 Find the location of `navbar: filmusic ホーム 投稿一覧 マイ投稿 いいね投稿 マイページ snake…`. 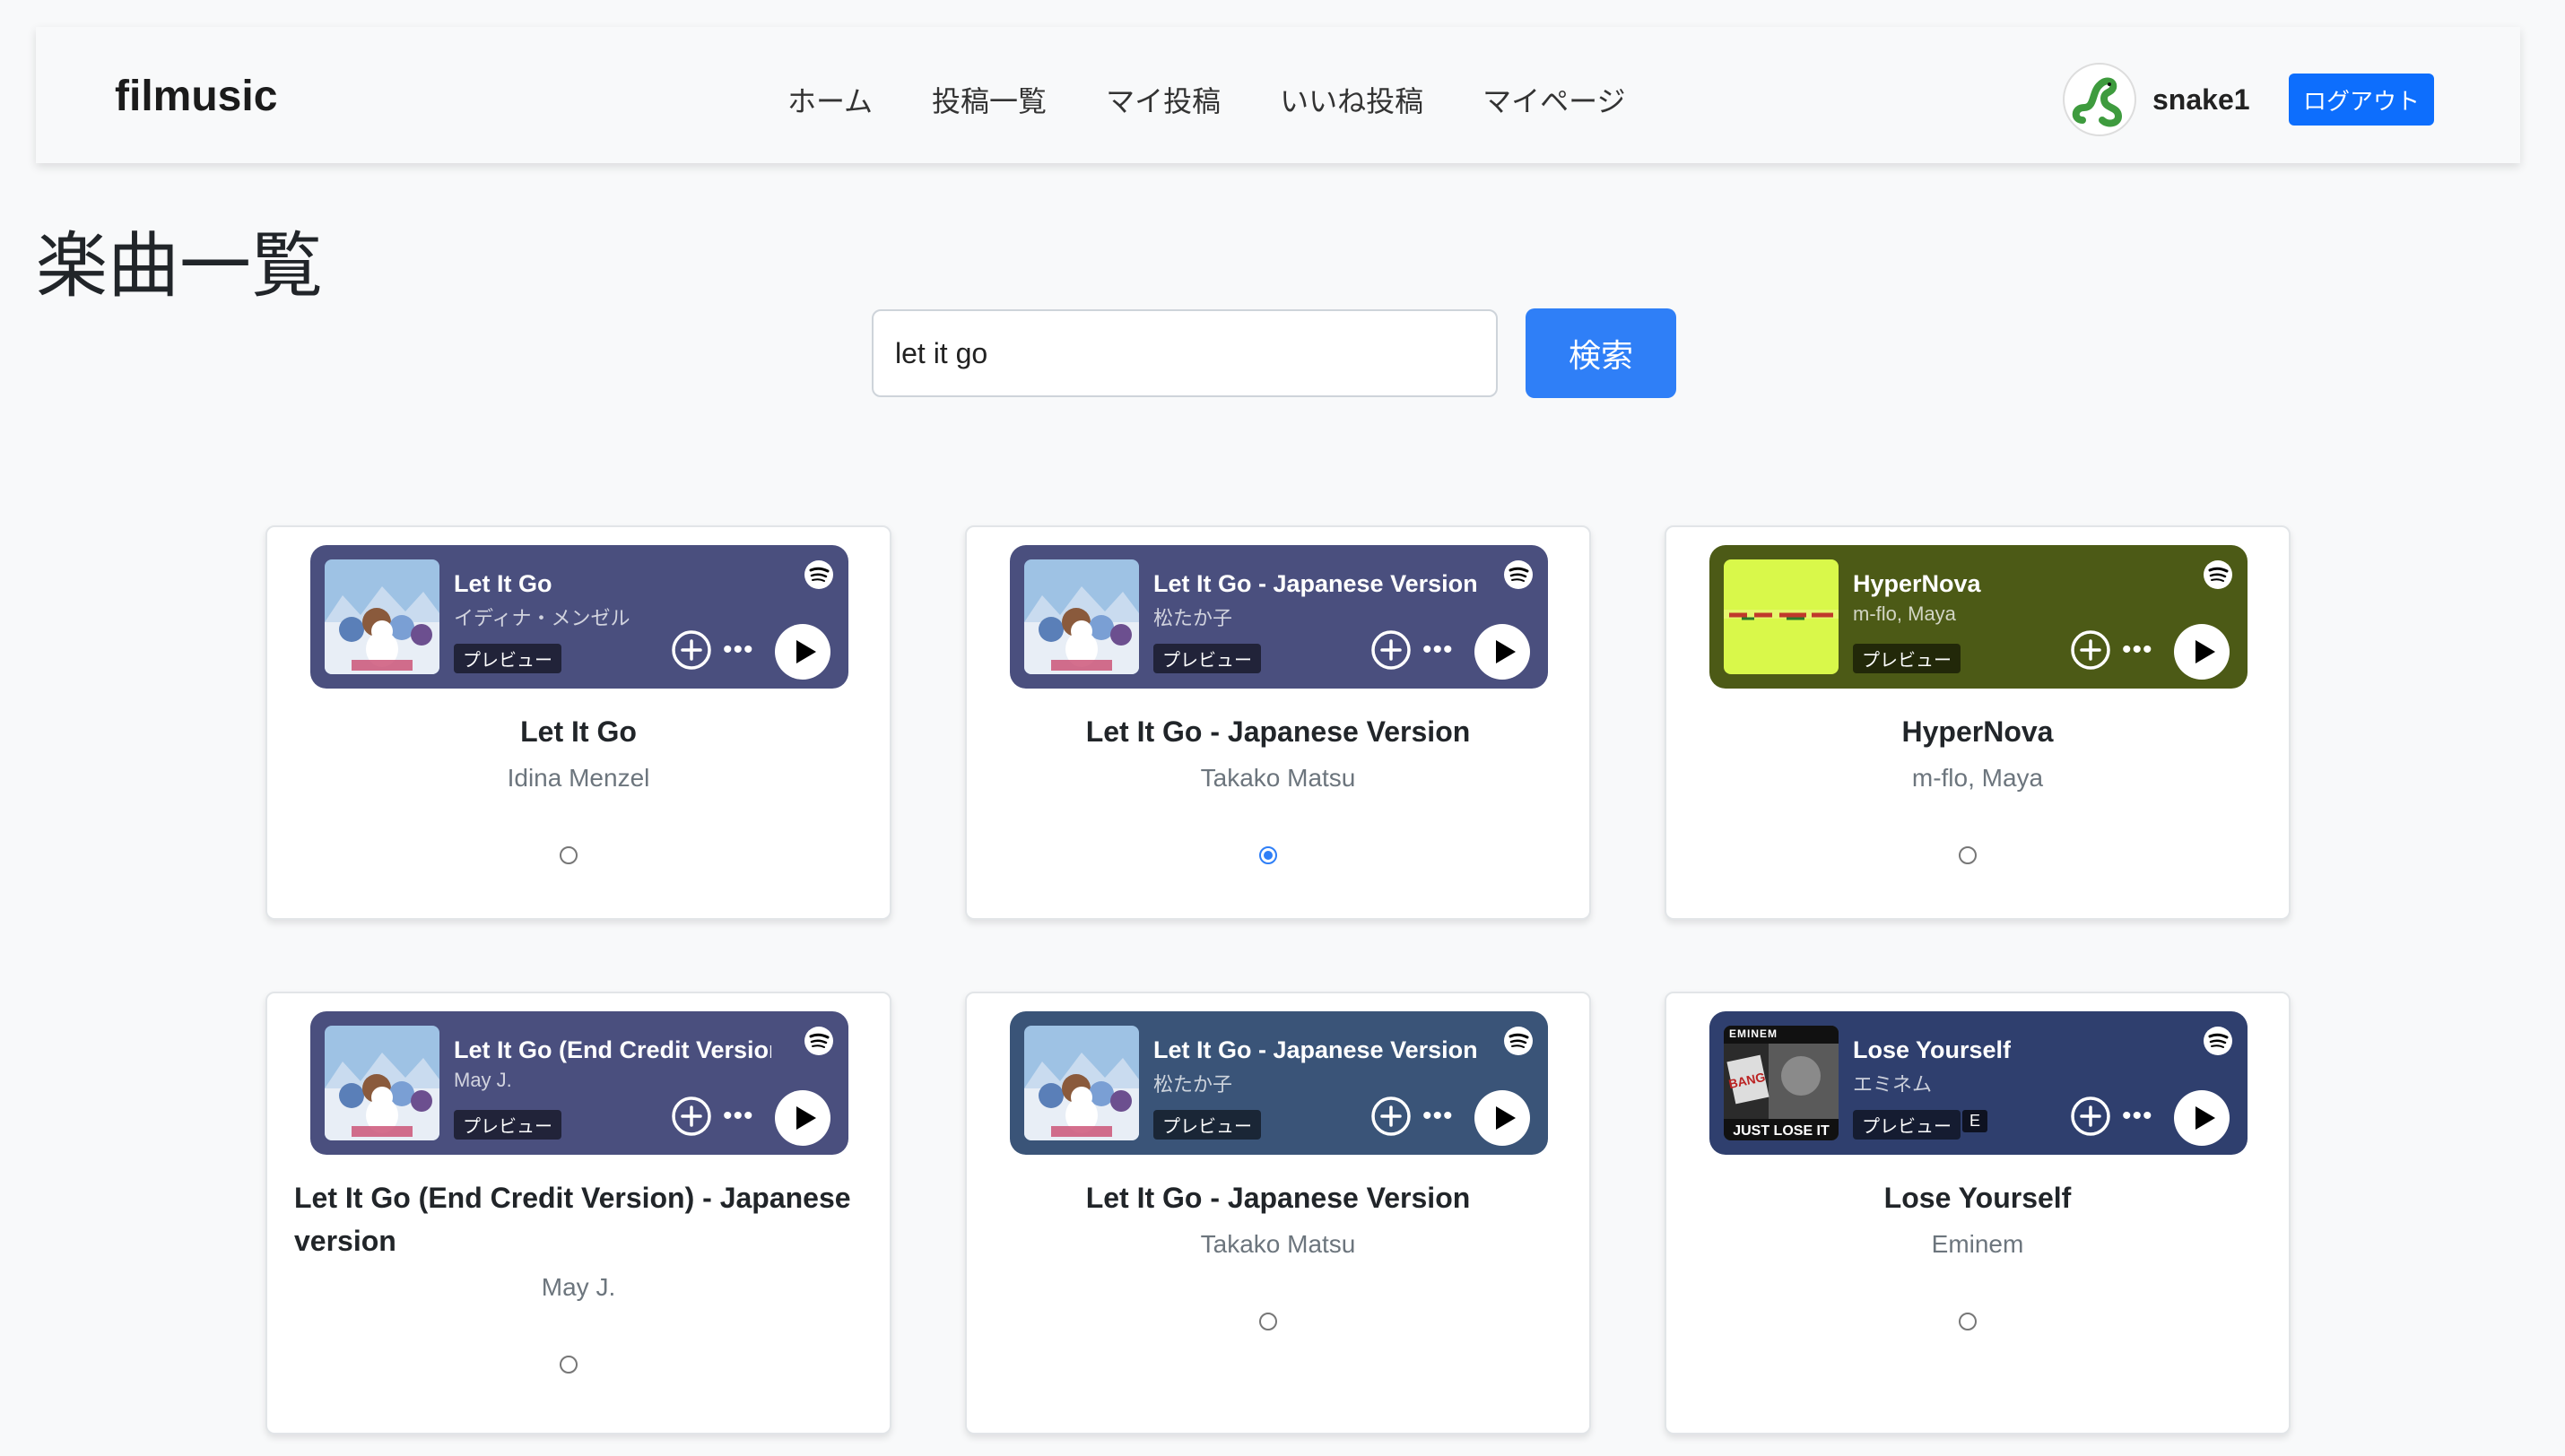

navbar: filmusic ホーム 投稿一覧 マイ投稿 いいね投稿 マイページ snake… is located at coordinates (1278, 95).